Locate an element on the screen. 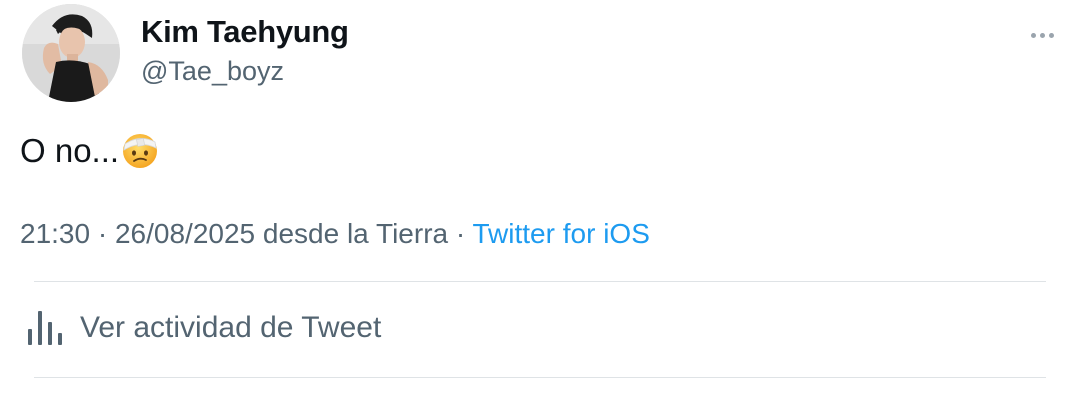 This screenshot has height=400, width=1070. more-options-icon is located at coordinates (1042, 35).